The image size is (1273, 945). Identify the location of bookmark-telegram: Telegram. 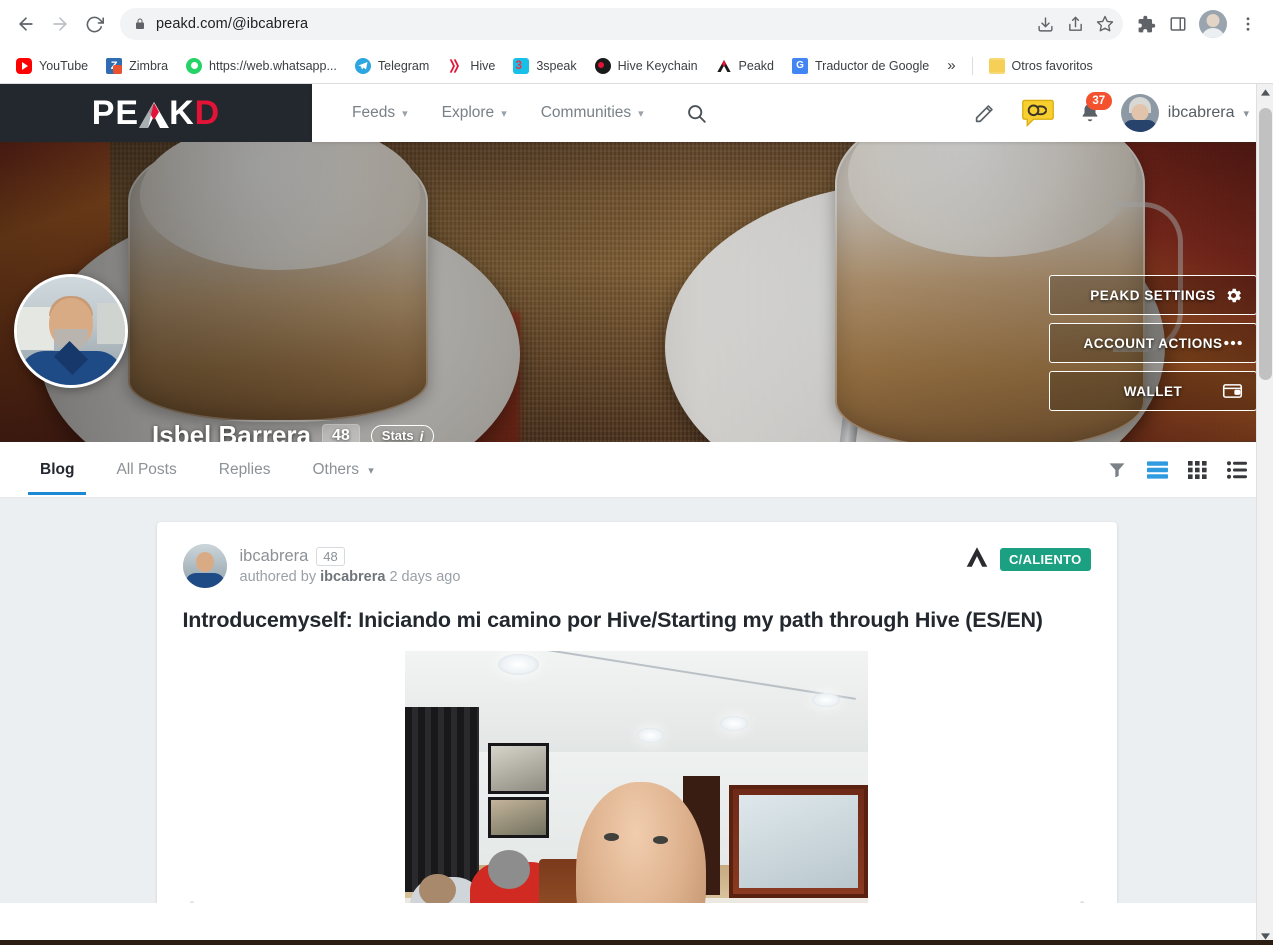
(392, 66).